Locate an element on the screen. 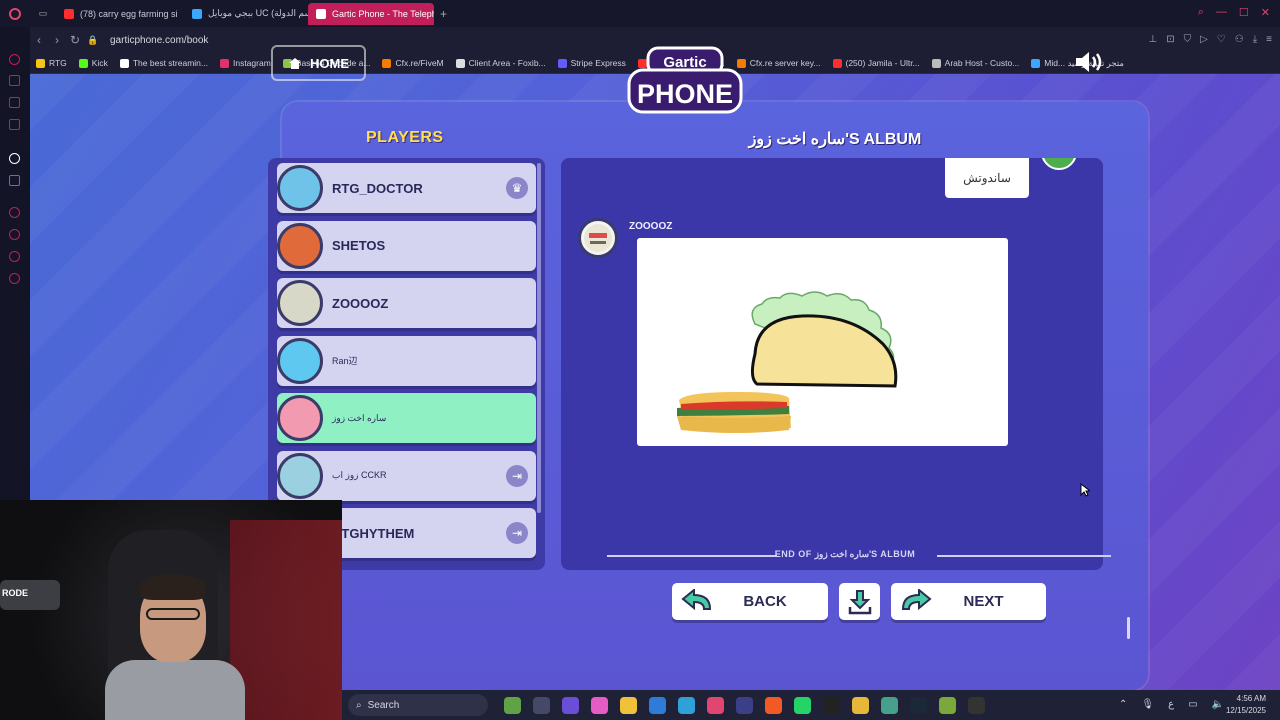  album-scrollbar is located at coordinates (1128, 628).